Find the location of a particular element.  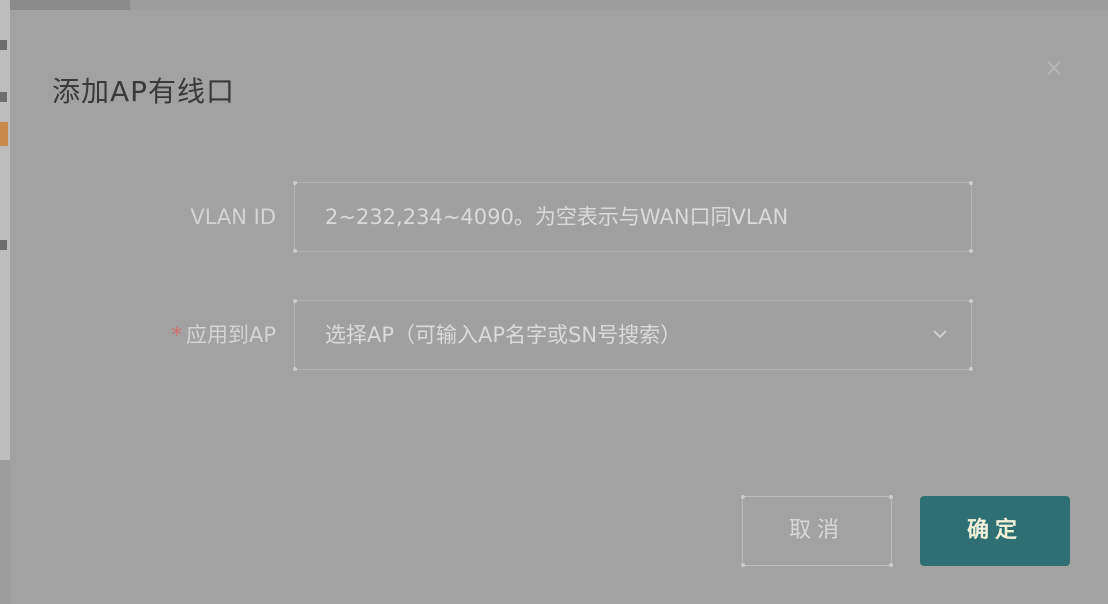

apply-to-ap-placeholder: 选择AP（可输入AP名字或SN号搜索） is located at coordinates (503, 335).